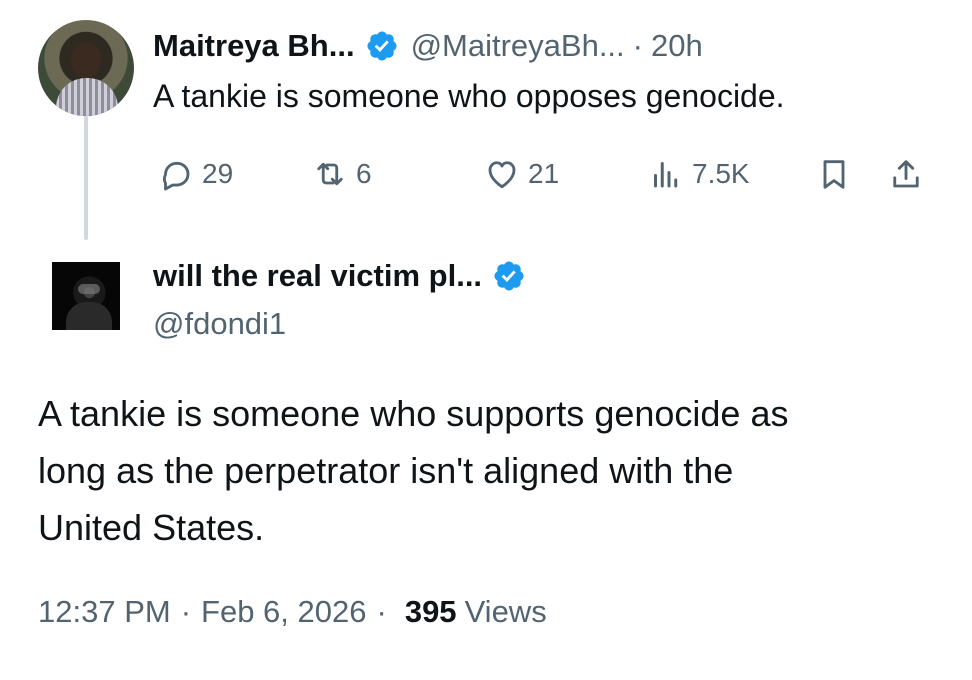  Describe the element at coordinates (104, 612) in the screenshot. I see `tweet-time: 12:37 PM` at that location.